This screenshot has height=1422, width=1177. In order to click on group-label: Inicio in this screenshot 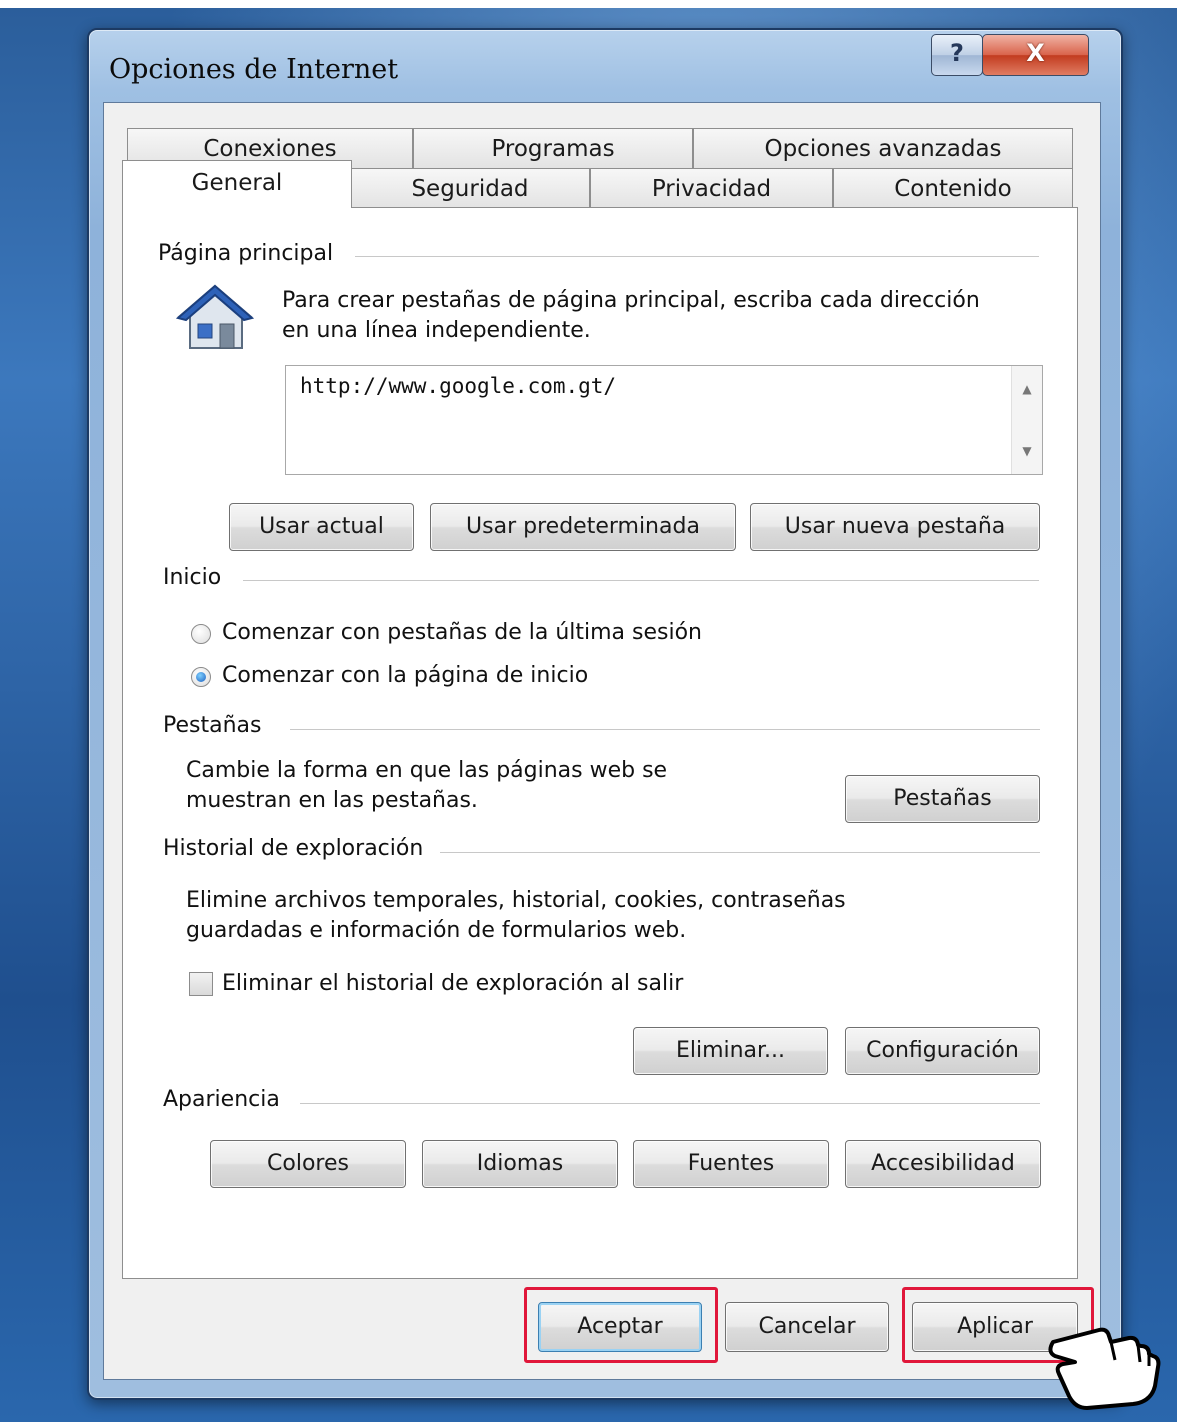, I will do `click(192, 577)`.